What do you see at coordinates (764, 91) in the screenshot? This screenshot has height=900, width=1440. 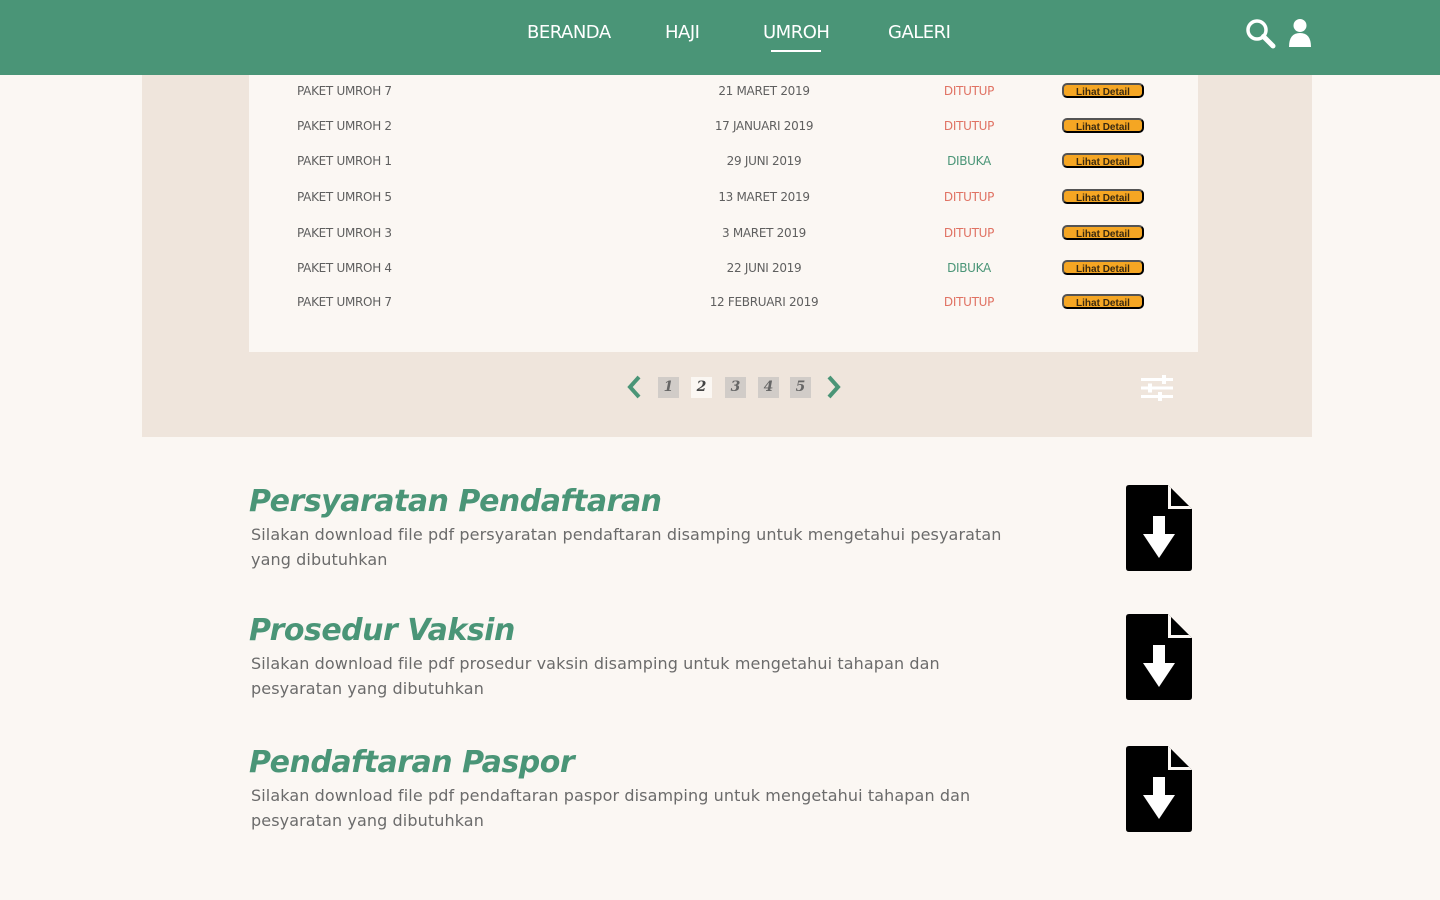 I see `package-date: 21 MARET 2019` at bounding box center [764, 91].